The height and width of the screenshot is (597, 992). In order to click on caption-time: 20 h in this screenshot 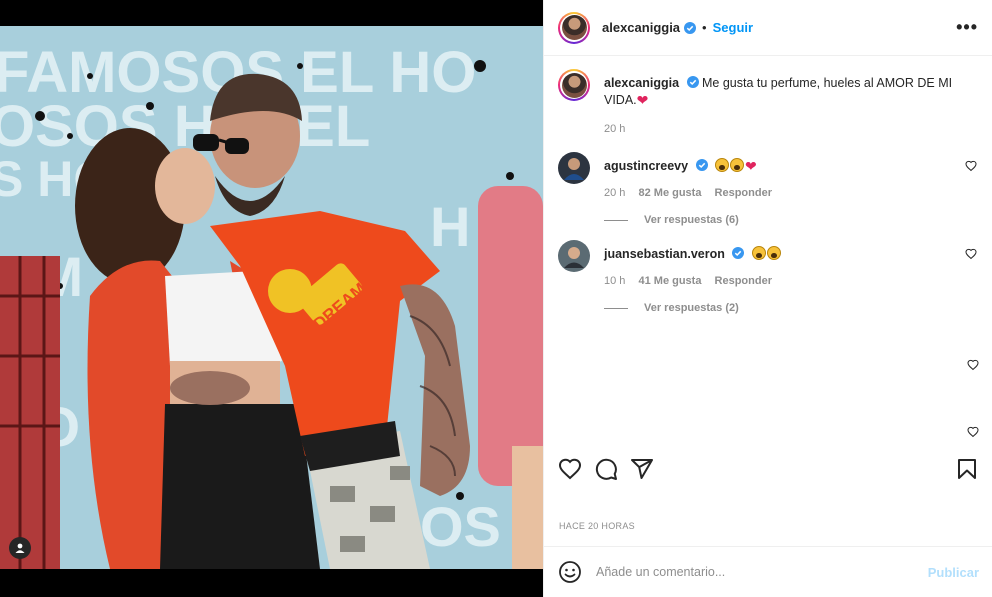, I will do `click(614, 129)`.